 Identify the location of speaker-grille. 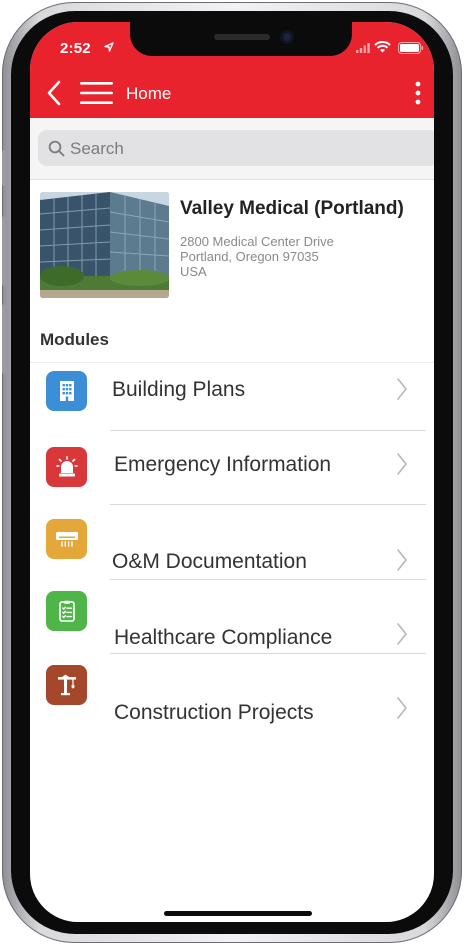
(242, 37).